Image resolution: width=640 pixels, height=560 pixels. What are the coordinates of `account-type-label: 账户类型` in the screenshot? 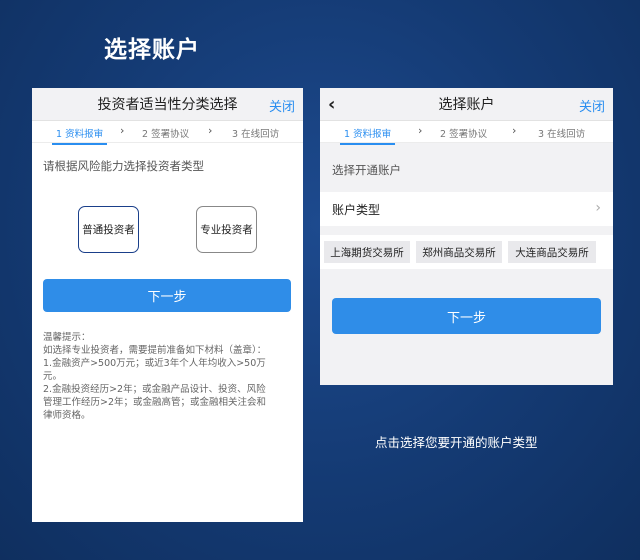 It's located at (356, 209).